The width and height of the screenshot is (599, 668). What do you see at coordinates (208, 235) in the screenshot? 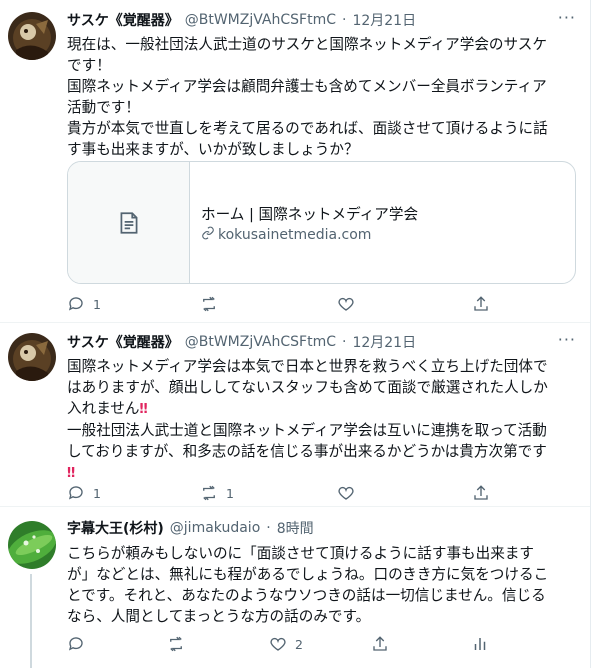
I see `link-icon` at bounding box center [208, 235].